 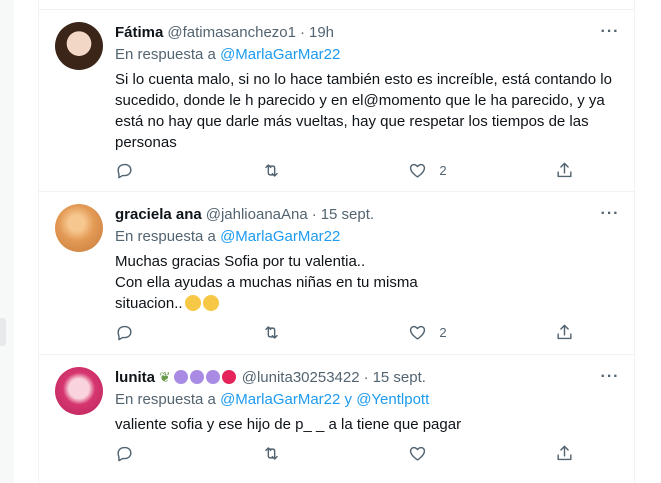 I want to click on tweet-header: graciela ana @jahlioanaAna · 15 sept., so click(x=367, y=214).